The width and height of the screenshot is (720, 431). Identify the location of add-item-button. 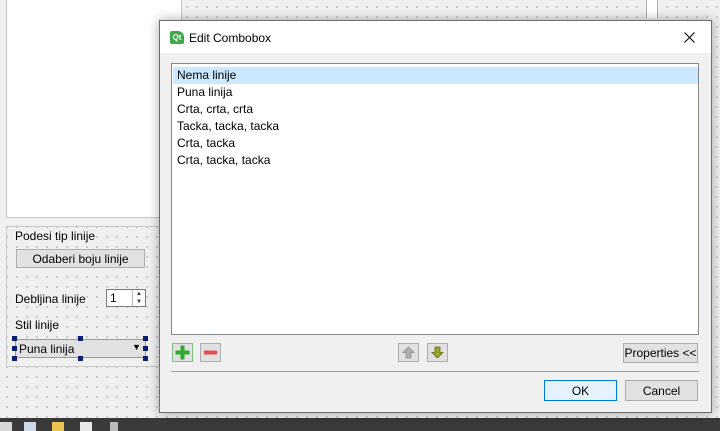
(182, 352).